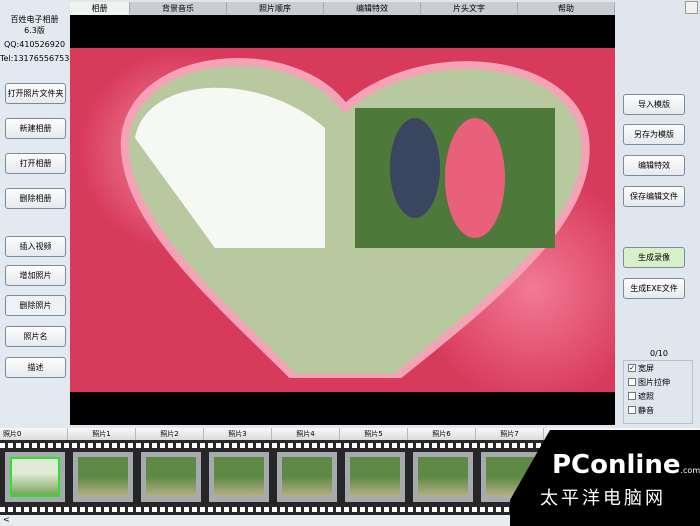  I want to click on generate-video-button: 生成录像, so click(654, 257).